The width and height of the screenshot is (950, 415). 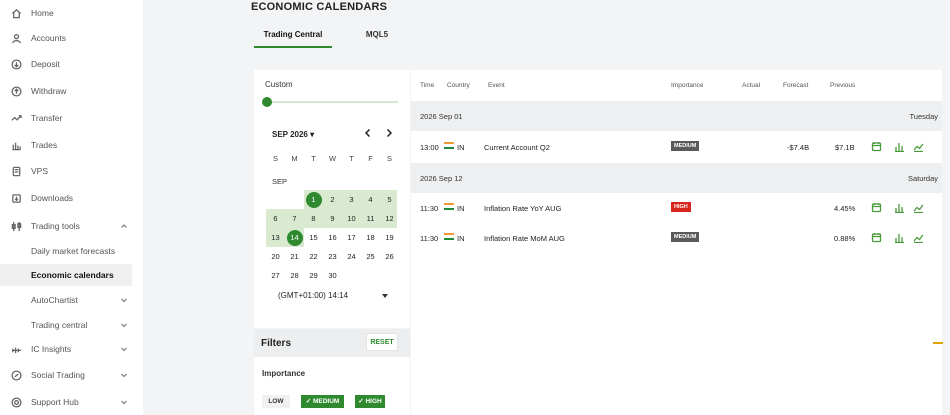 What do you see at coordinates (290, 134) in the screenshot?
I see `month-label: SEP 2026` at bounding box center [290, 134].